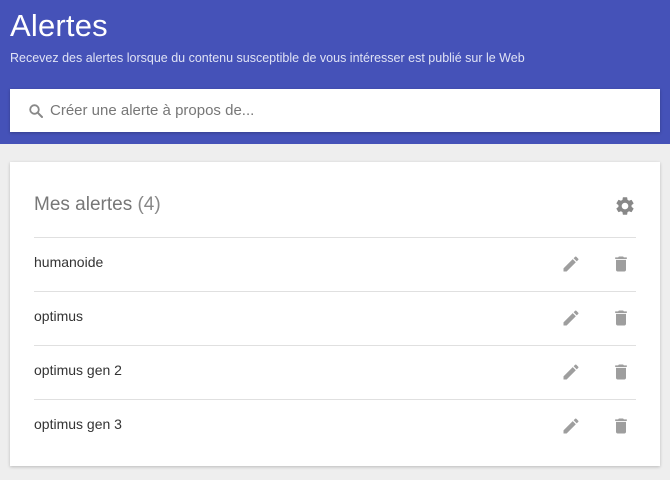  I want to click on alert-name: optimus gen 2, so click(78, 370).